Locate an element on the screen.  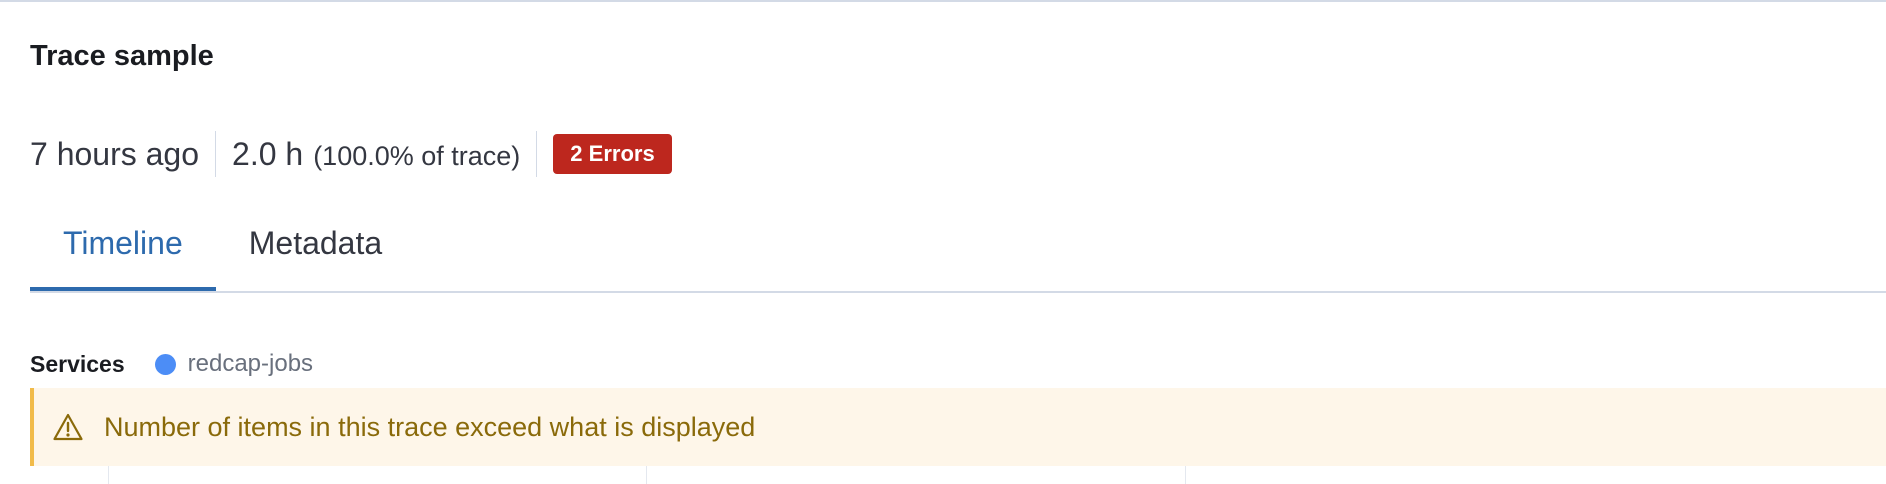
services-label: Services is located at coordinates (77, 363).